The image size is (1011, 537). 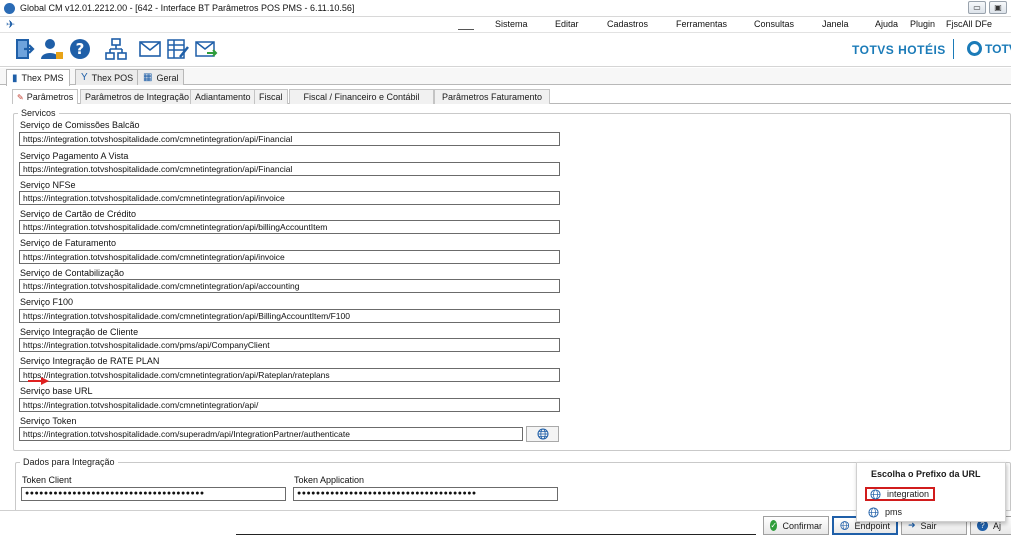 I want to click on mail-icon, so click(x=149, y=49).